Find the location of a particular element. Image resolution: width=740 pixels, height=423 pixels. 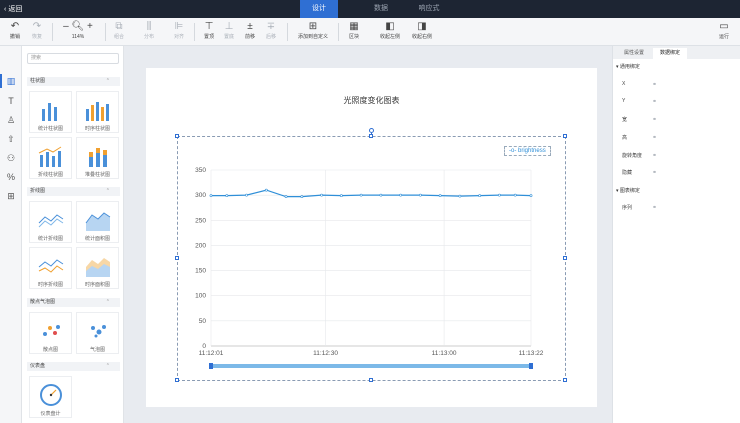

component-card: 统计柱状图 is located at coordinates (50, 112).